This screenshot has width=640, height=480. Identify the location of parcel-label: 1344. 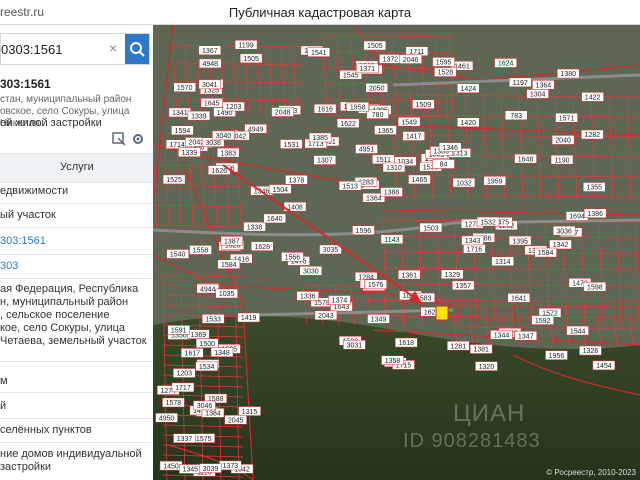
(502, 336).